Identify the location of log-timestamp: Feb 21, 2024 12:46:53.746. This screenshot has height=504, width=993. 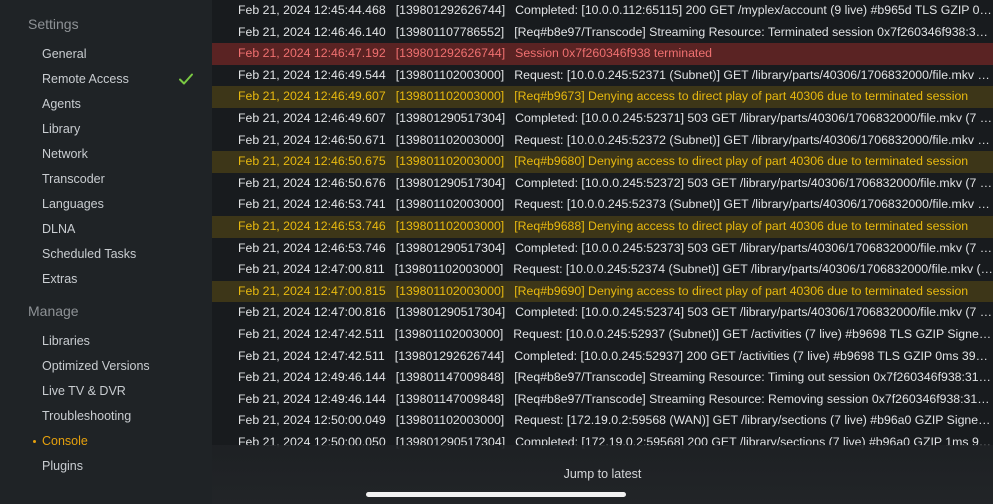
(312, 226).